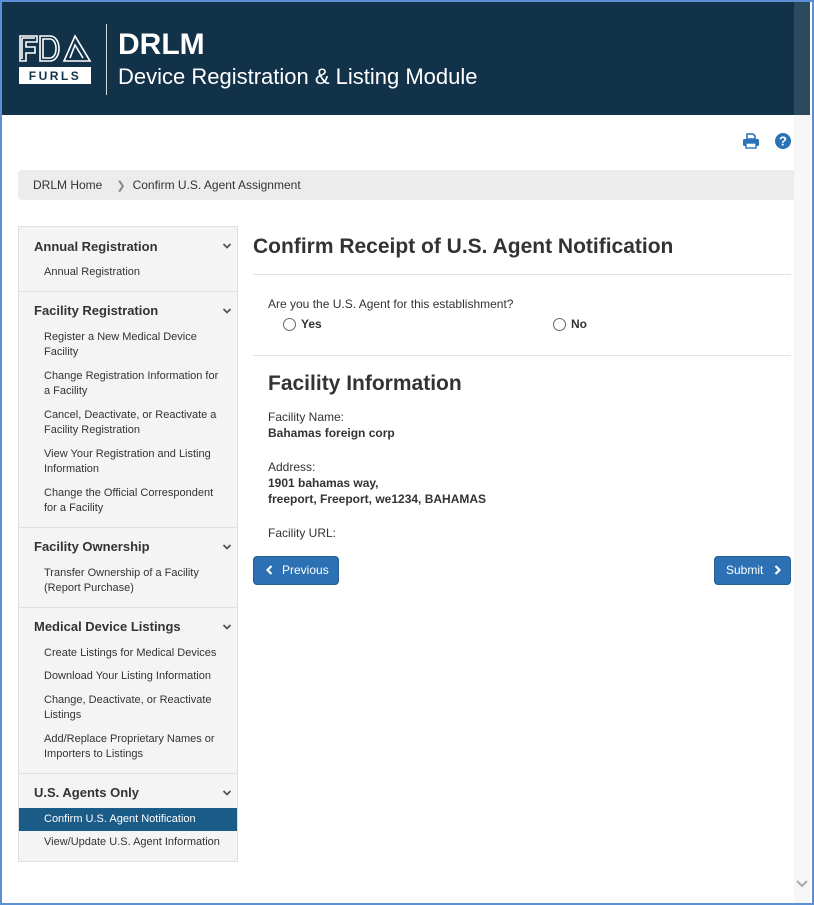 The width and height of the screenshot is (814, 905). Describe the element at coordinates (802, 58) in the screenshot. I see `scrollbar-thumb` at that location.